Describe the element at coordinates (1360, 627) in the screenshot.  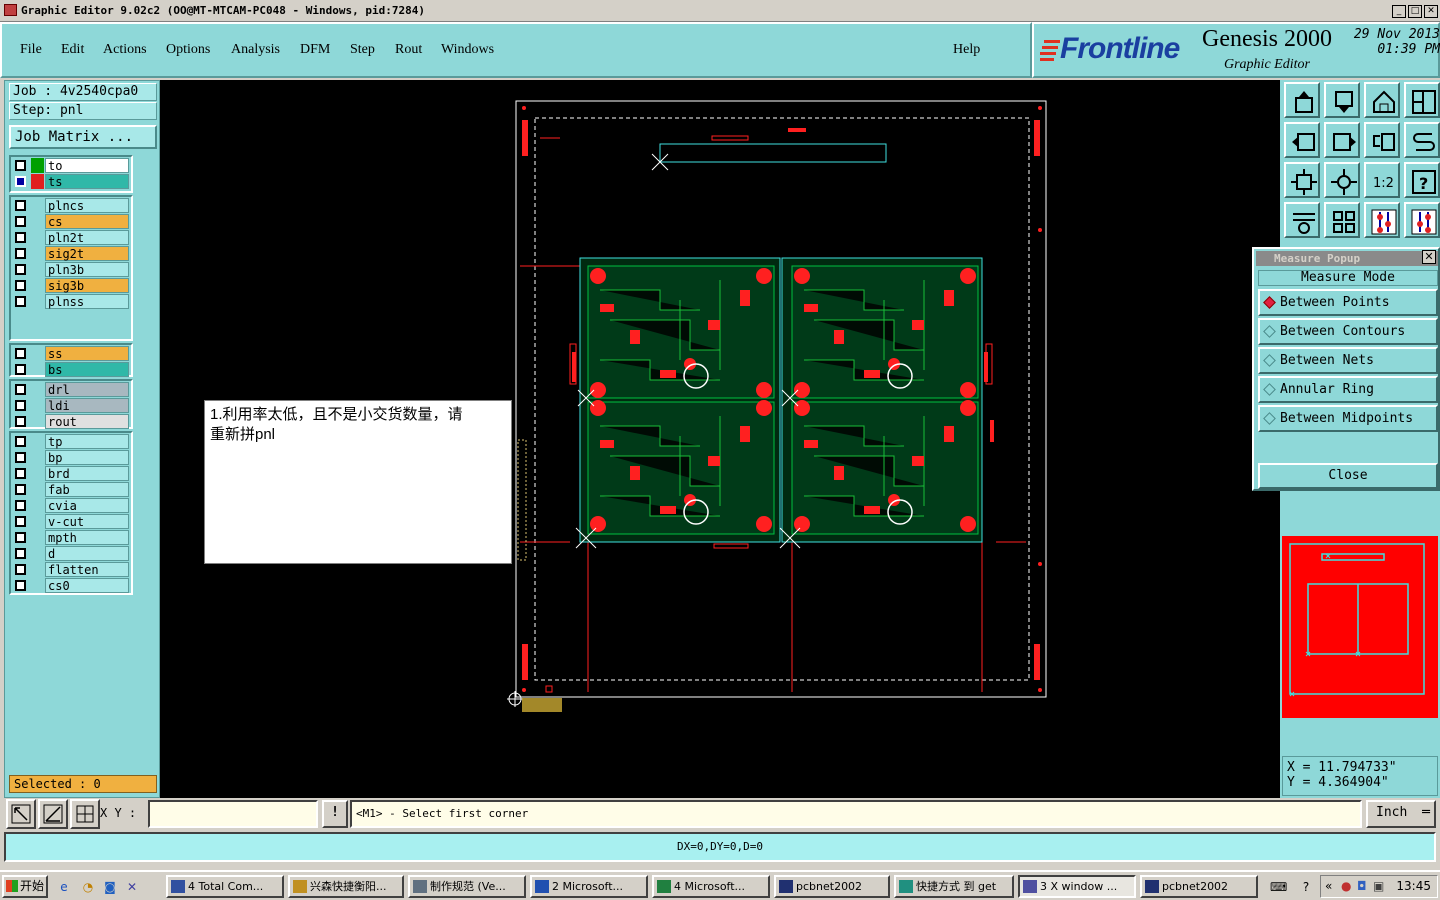
I see `overview-map` at that location.